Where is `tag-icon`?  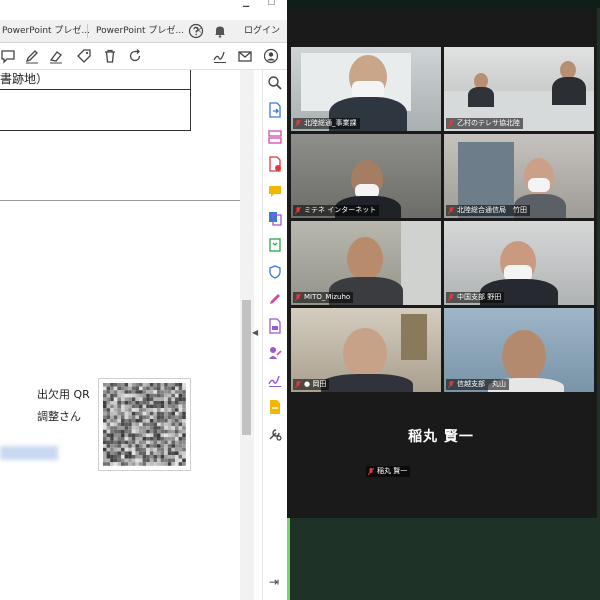 tag-icon is located at coordinates (84, 56).